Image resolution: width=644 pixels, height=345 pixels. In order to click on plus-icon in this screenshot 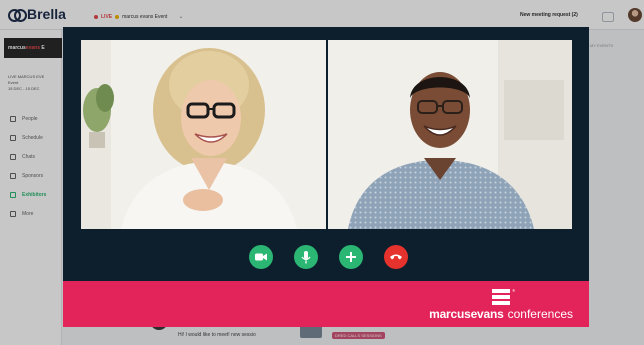, I will do `click(351, 257)`.